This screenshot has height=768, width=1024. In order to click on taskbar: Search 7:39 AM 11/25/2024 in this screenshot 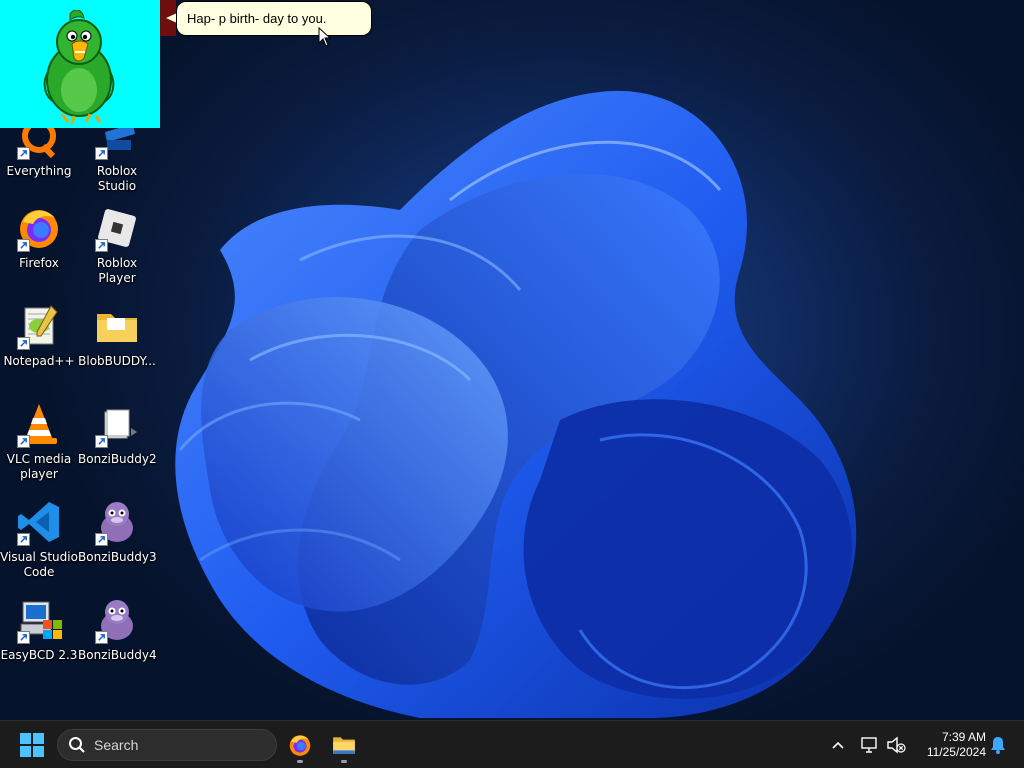, I will do `click(512, 744)`.